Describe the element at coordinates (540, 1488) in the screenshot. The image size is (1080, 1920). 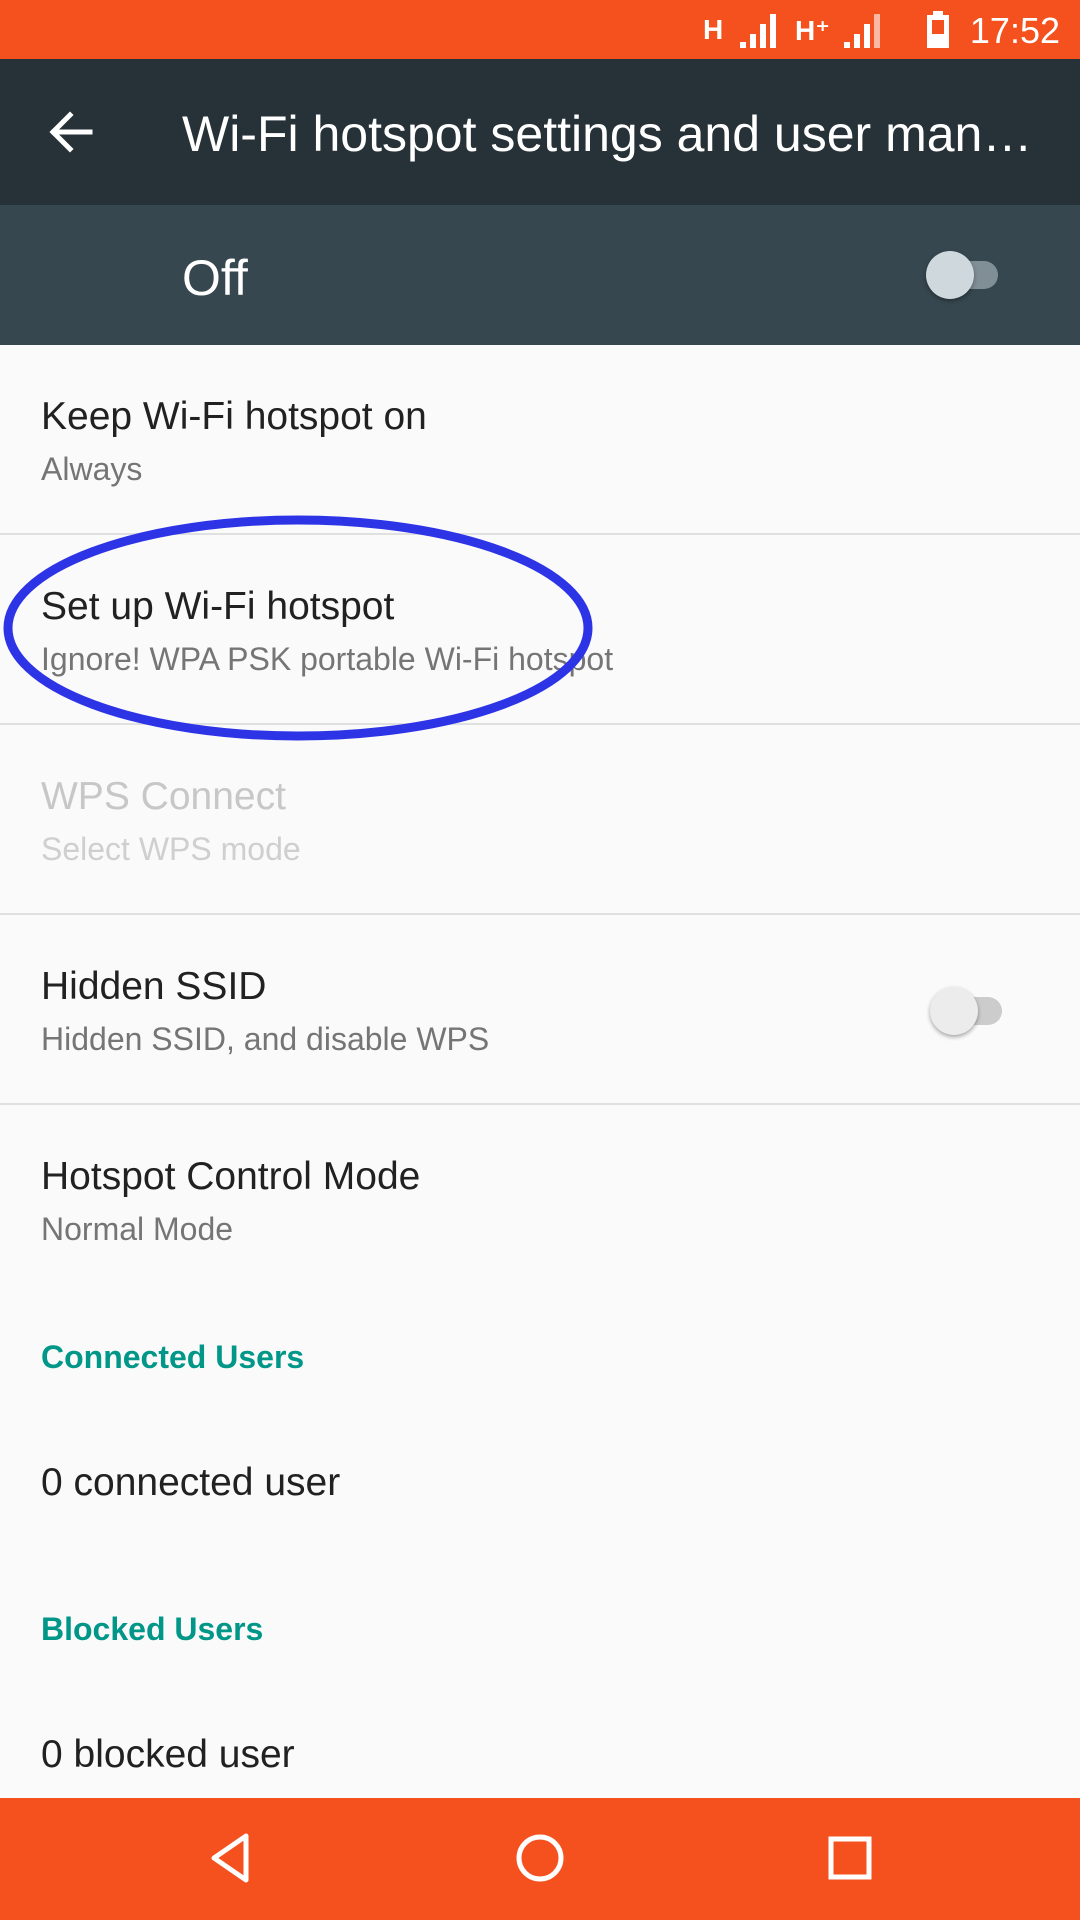
I see `connected-users-item: 0 connected user` at that location.